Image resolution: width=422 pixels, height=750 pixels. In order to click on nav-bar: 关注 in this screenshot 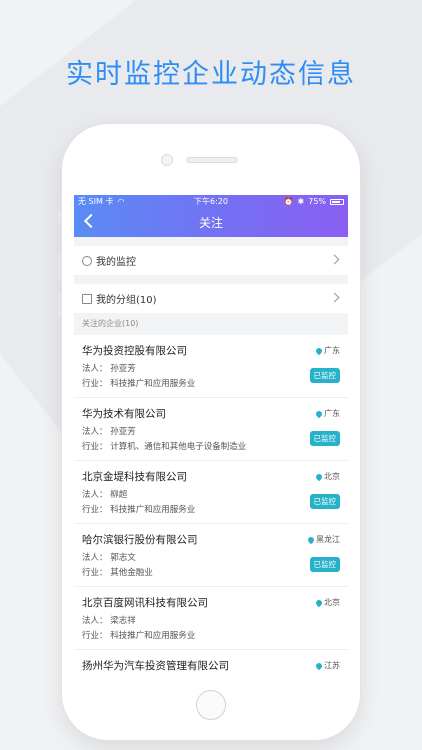, I will do `click(211, 222)`.